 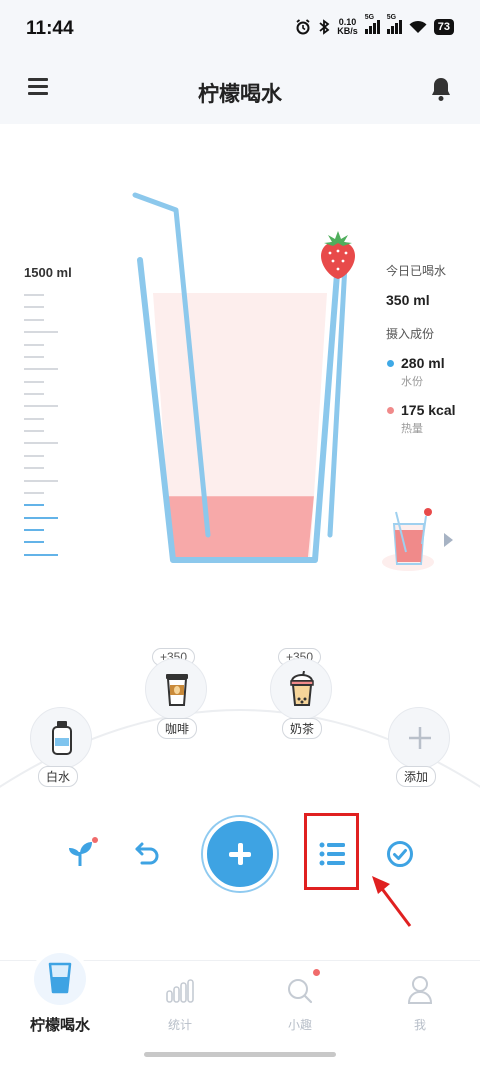 I want to click on milk-tea-icon, so click(x=302, y=688).